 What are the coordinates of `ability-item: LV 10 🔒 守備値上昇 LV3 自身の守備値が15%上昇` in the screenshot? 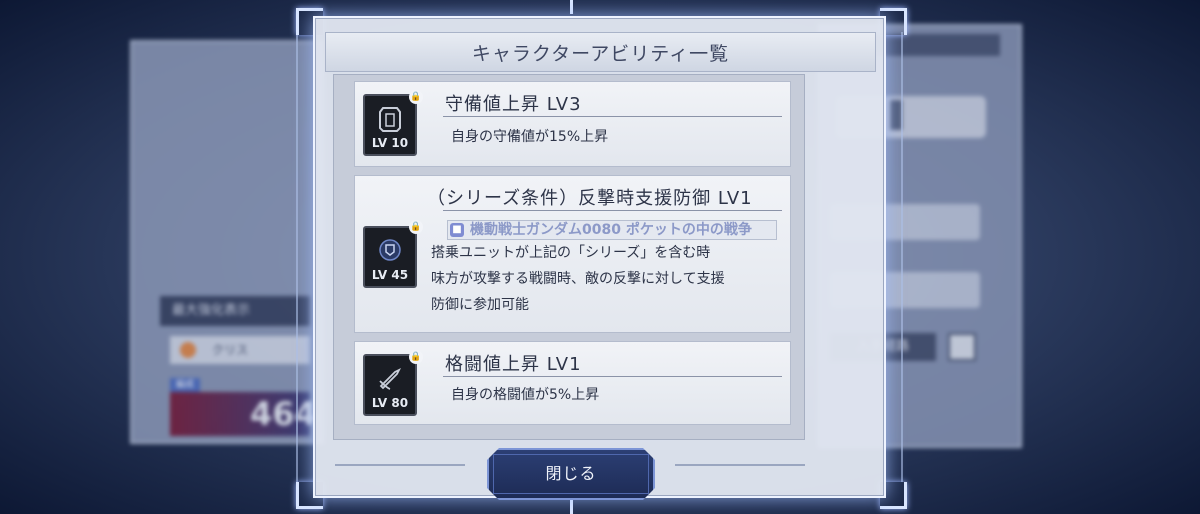 It's located at (572, 124).